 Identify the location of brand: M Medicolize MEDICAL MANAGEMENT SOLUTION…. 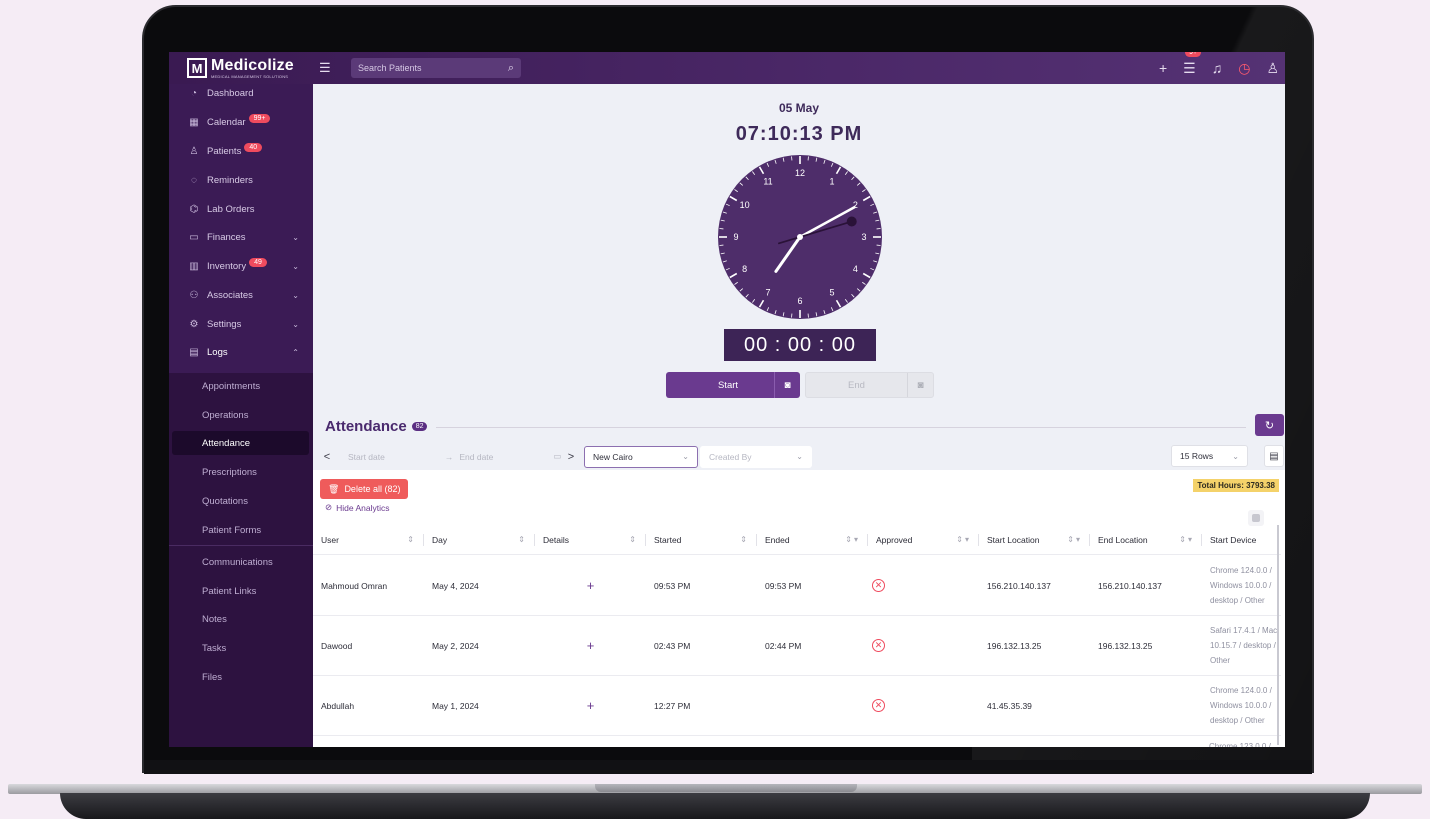
(241, 68).